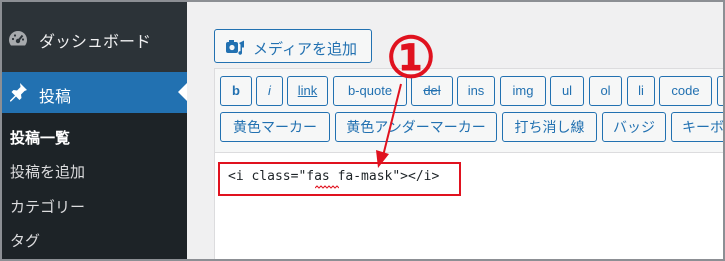  I want to click on quicktag-ol-button: ol, so click(605, 91).